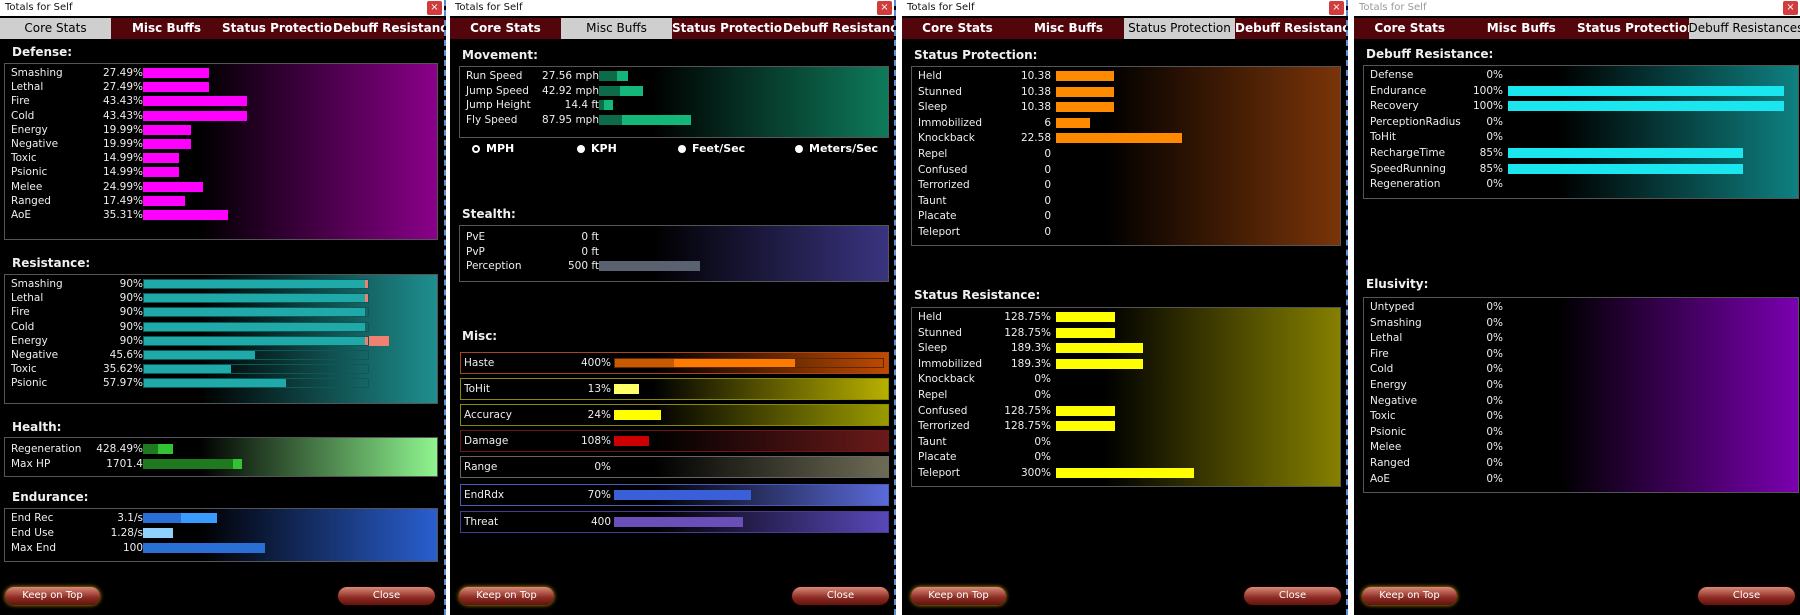  I want to click on stat-value: 428.49%, so click(119, 449).